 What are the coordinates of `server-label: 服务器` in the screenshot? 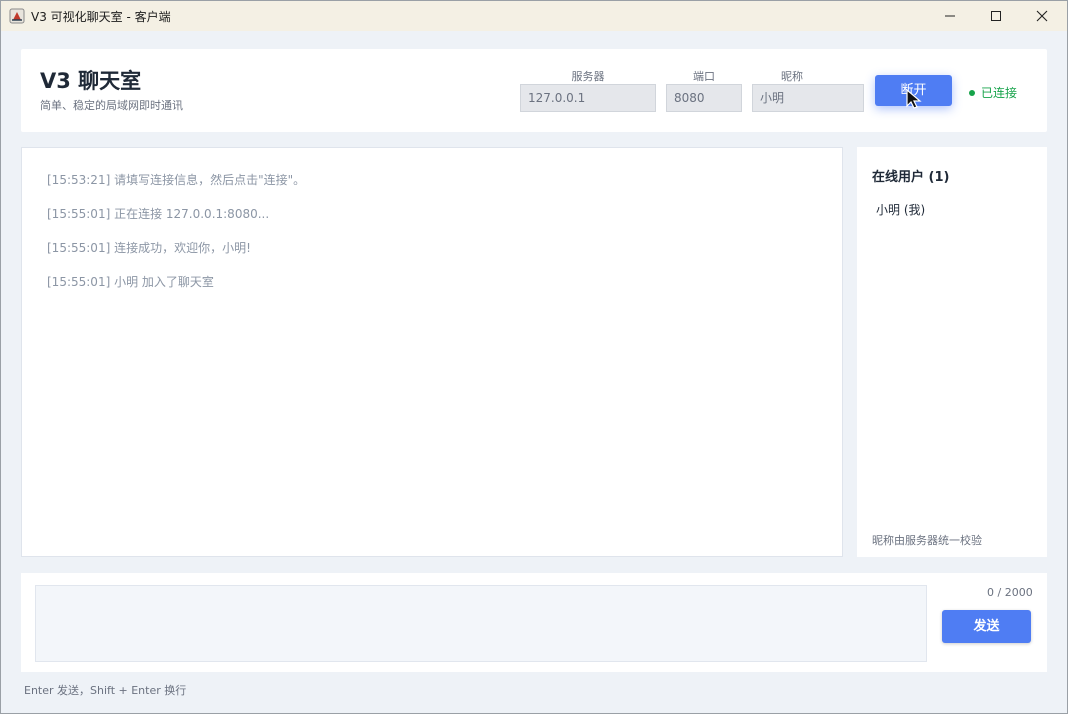 It's located at (588, 76).